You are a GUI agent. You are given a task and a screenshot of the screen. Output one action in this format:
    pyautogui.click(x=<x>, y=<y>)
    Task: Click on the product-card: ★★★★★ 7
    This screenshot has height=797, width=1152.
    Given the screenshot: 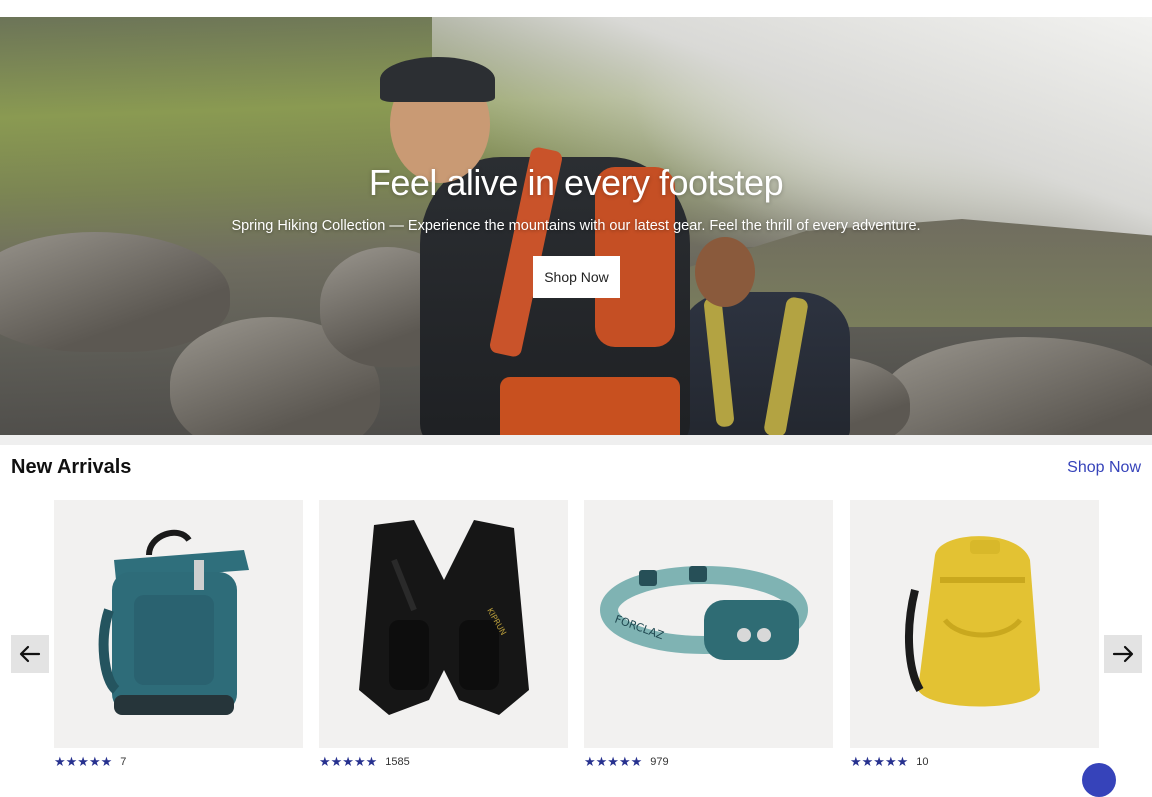 What is the action you would take?
    pyautogui.click(x=178, y=635)
    